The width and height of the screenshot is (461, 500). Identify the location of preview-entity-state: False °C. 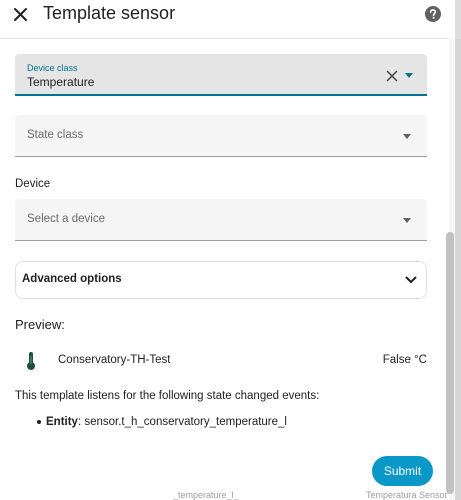
(404, 360).